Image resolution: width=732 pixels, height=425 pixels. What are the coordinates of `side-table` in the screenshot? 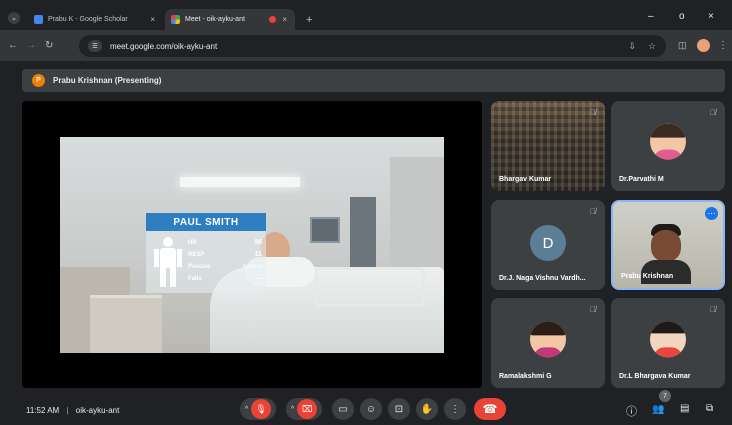 It's located at (126, 324).